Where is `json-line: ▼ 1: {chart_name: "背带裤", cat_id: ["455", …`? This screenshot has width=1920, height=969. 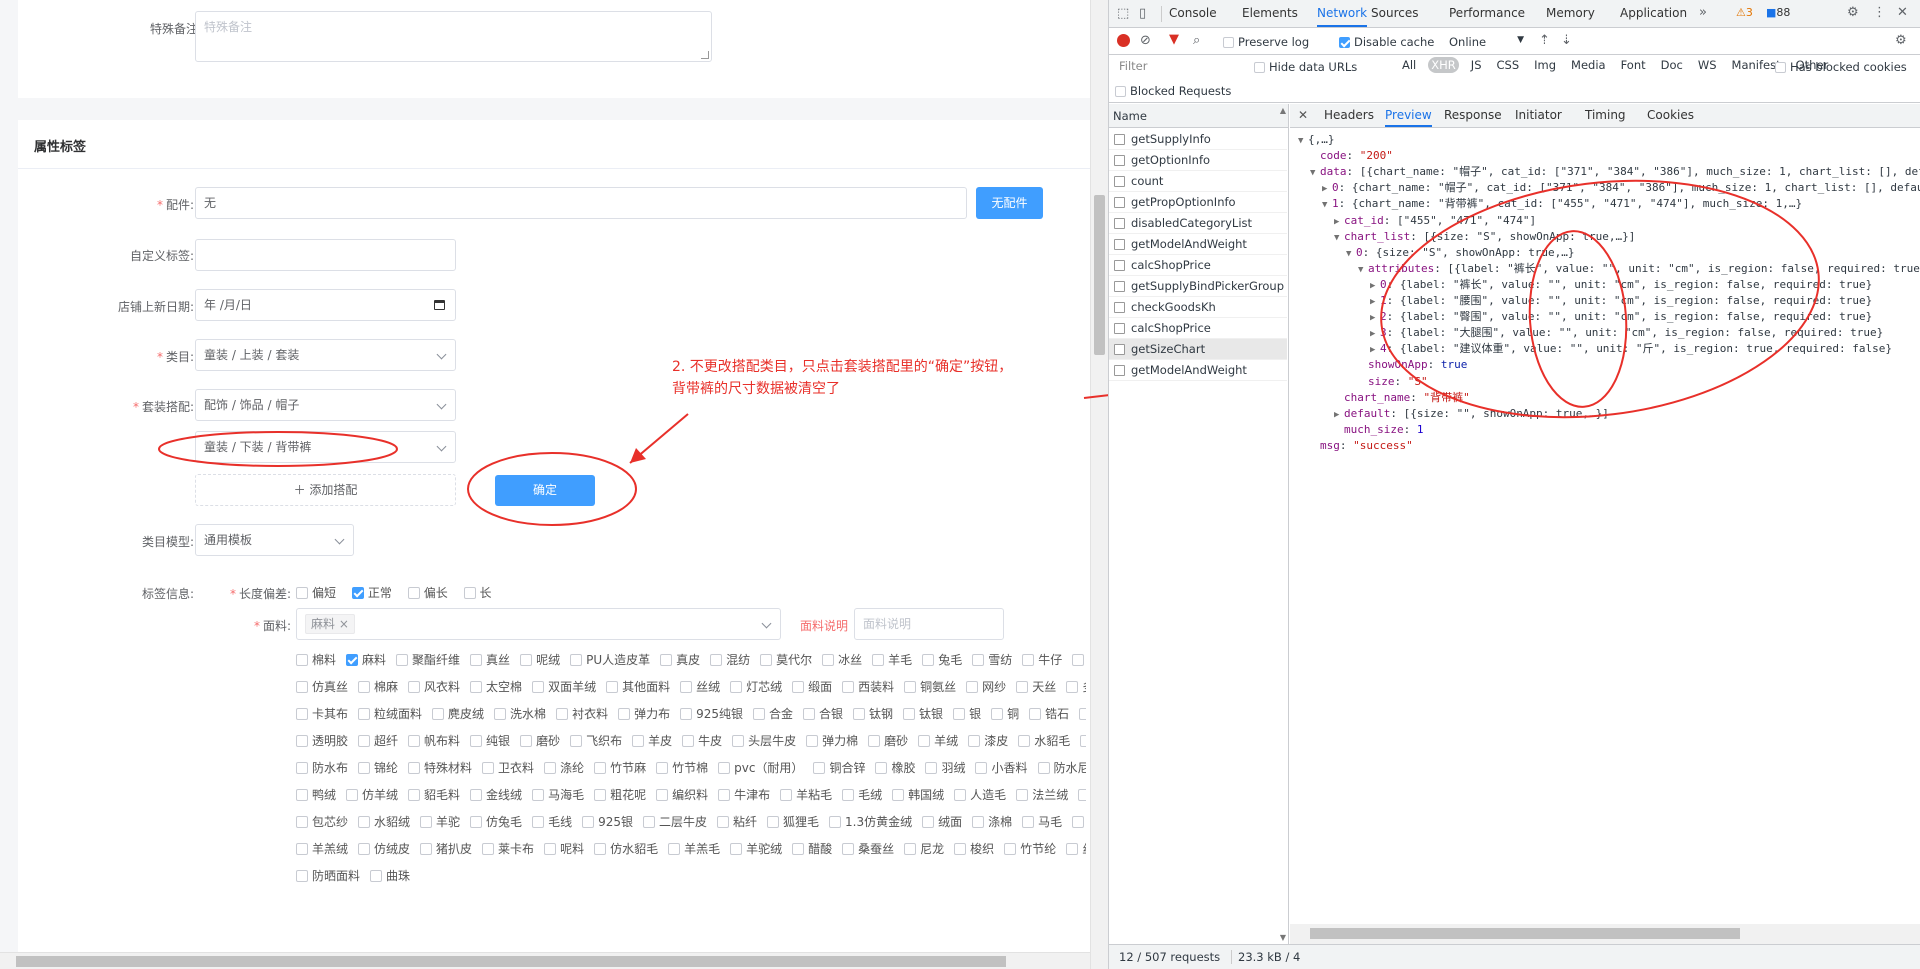 json-line: ▼ 1: {chart_name: "背带裤", cat_id: ["455", … is located at coordinates (1562, 204).